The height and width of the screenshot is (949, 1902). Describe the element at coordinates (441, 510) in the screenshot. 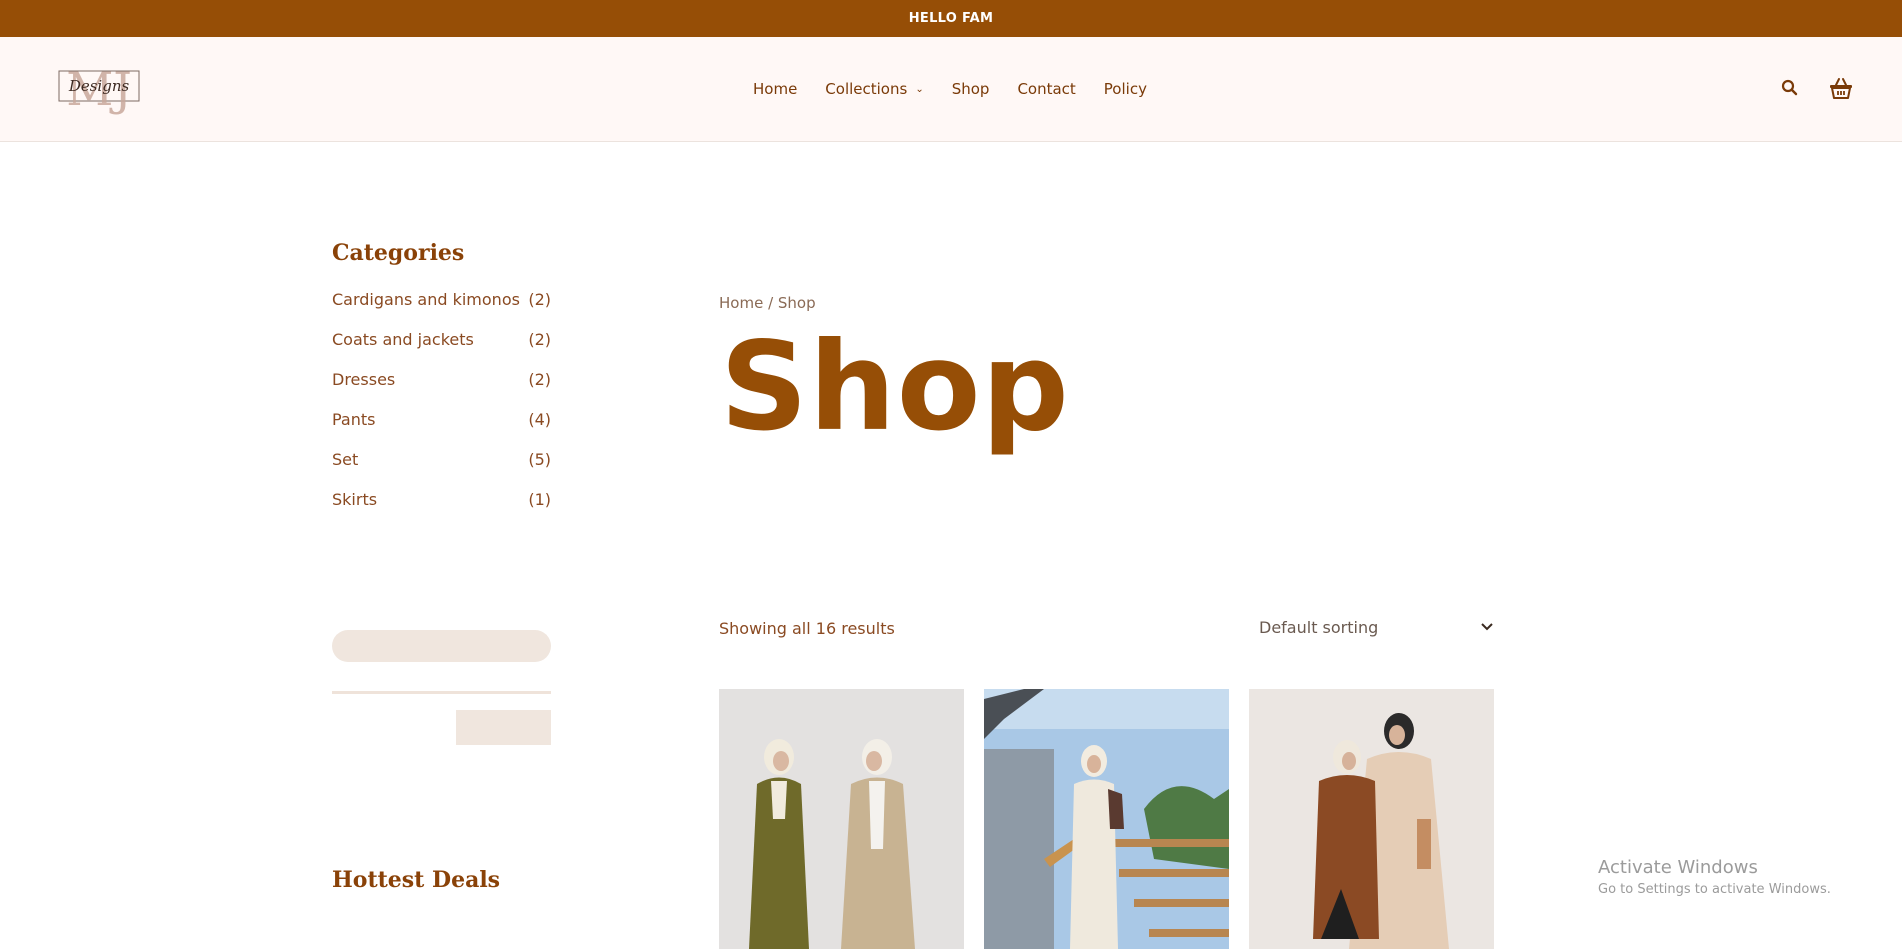

I see `category-item: Skirts (1)` at that location.